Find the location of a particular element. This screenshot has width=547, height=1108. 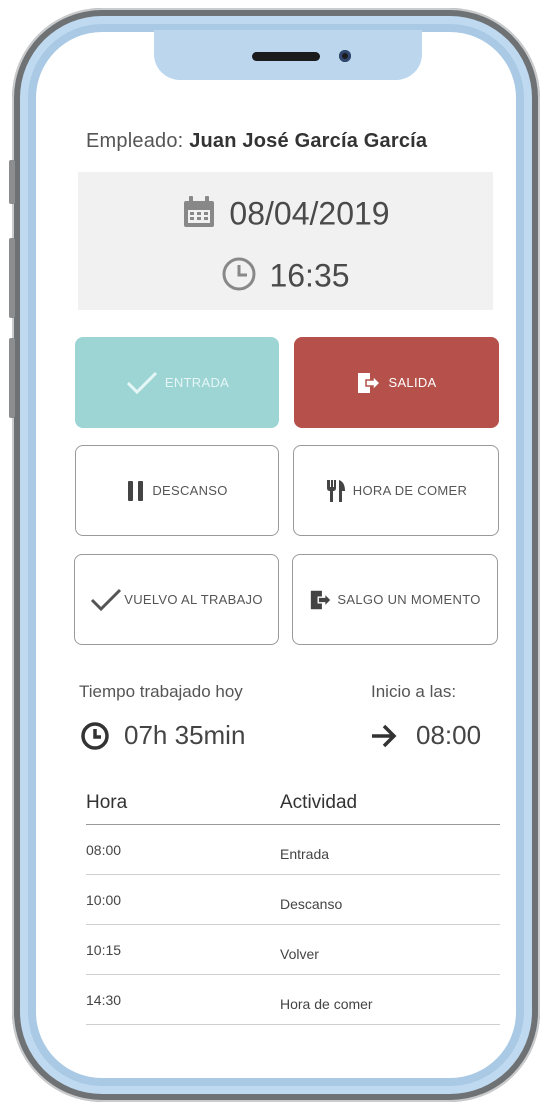

datetime-panel: 08/04/2019 16:35 is located at coordinates (285, 241).